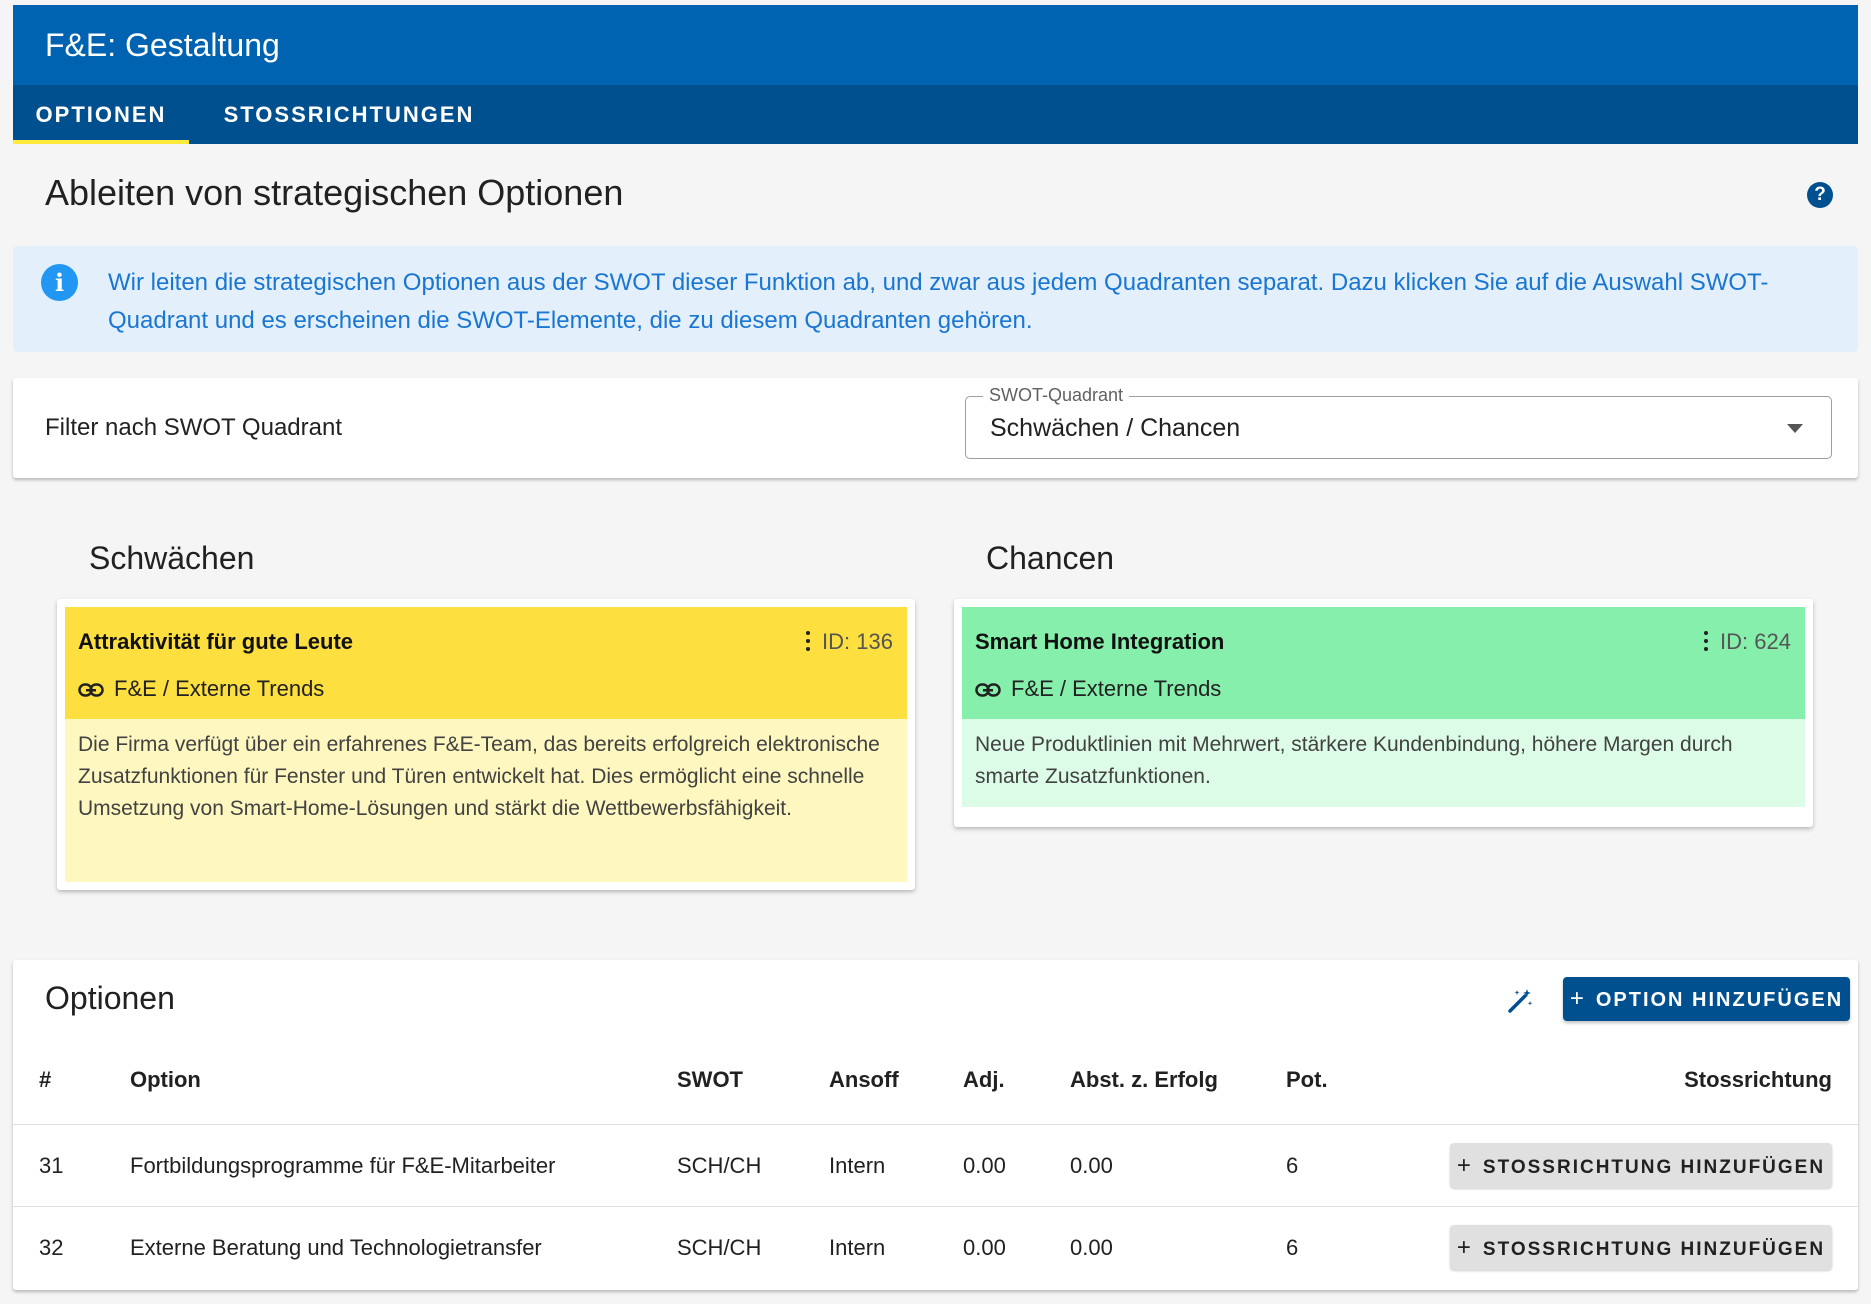 The width and height of the screenshot is (1871, 1304). I want to click on add-option-button: + OPTION HINZUFÜGEN, so click(1706, 999).